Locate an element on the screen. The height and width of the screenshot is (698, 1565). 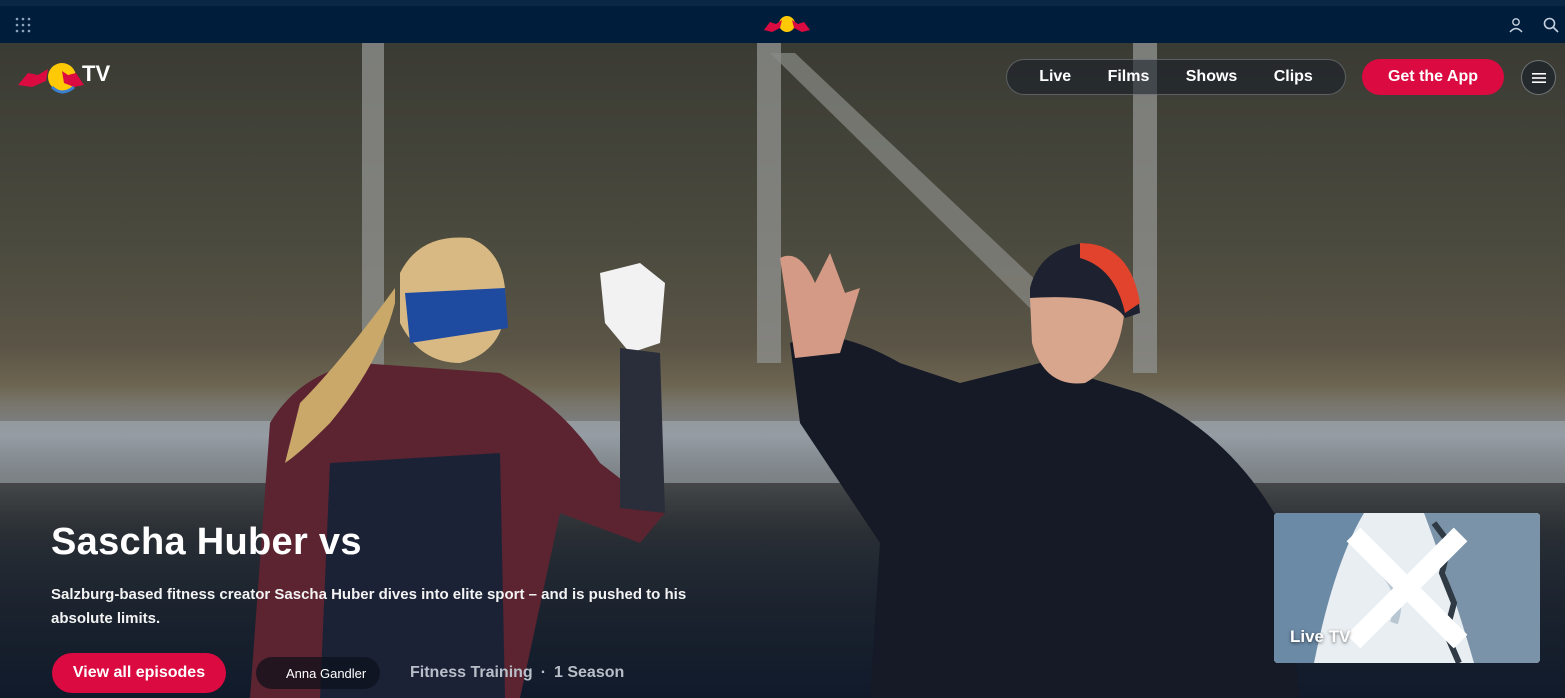
live-tv-label: Live TV is located at coordinates (1320, 636).